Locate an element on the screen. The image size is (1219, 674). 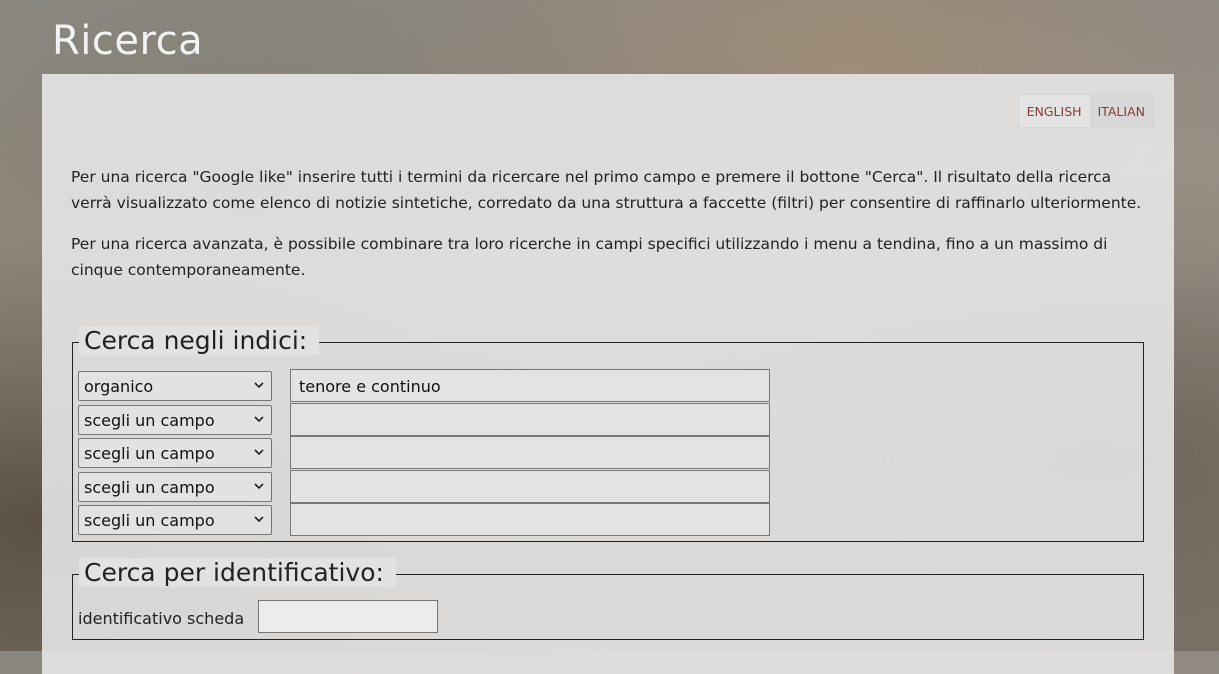
language-switcher: ENGLISH ITALIAN is located at coordinates (1085, 111).